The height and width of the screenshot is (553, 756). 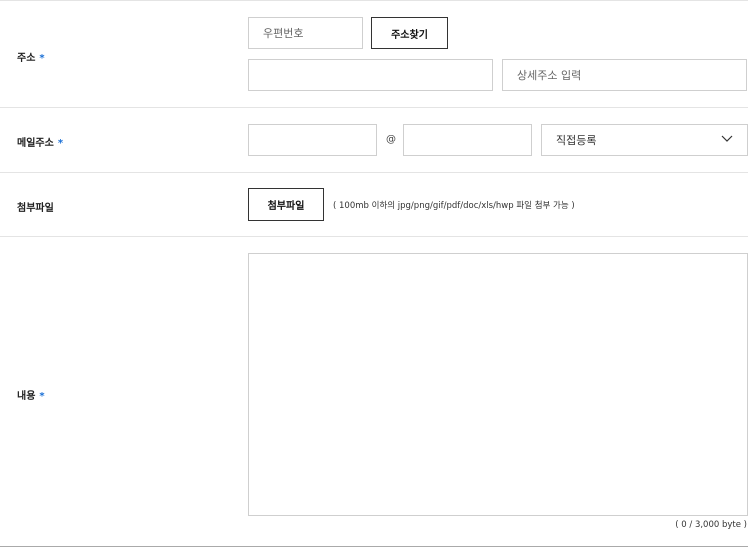 I want to click on email-domain-select: 직접등록, so click(x=644, y=140).